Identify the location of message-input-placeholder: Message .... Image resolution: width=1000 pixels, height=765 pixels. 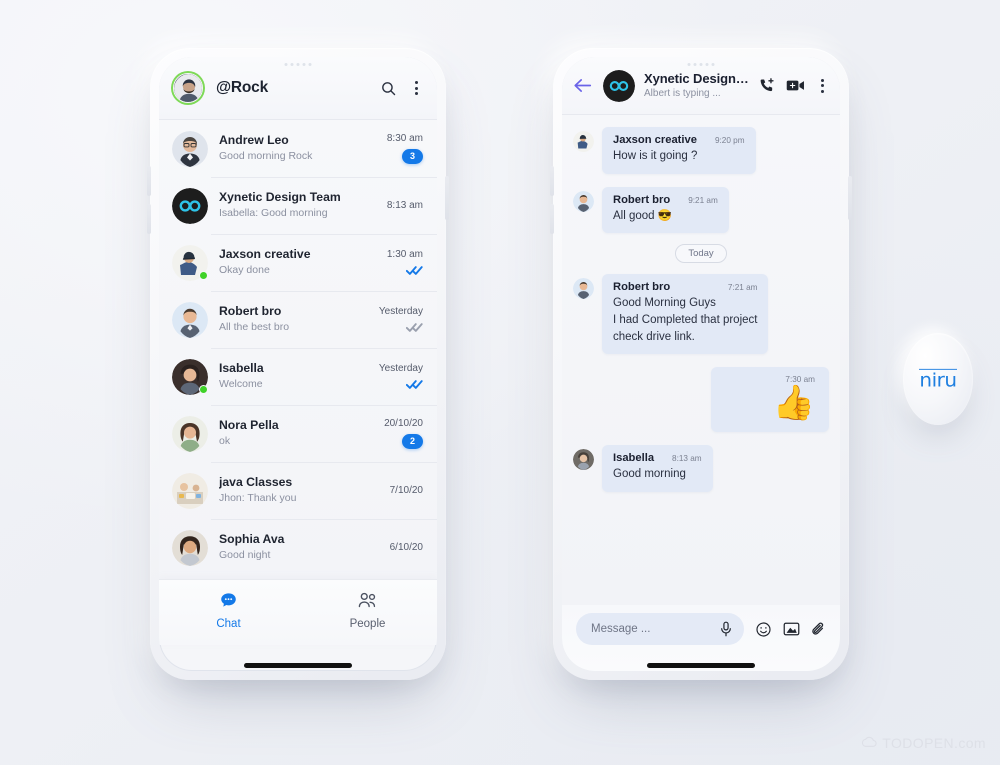
(621, 629).